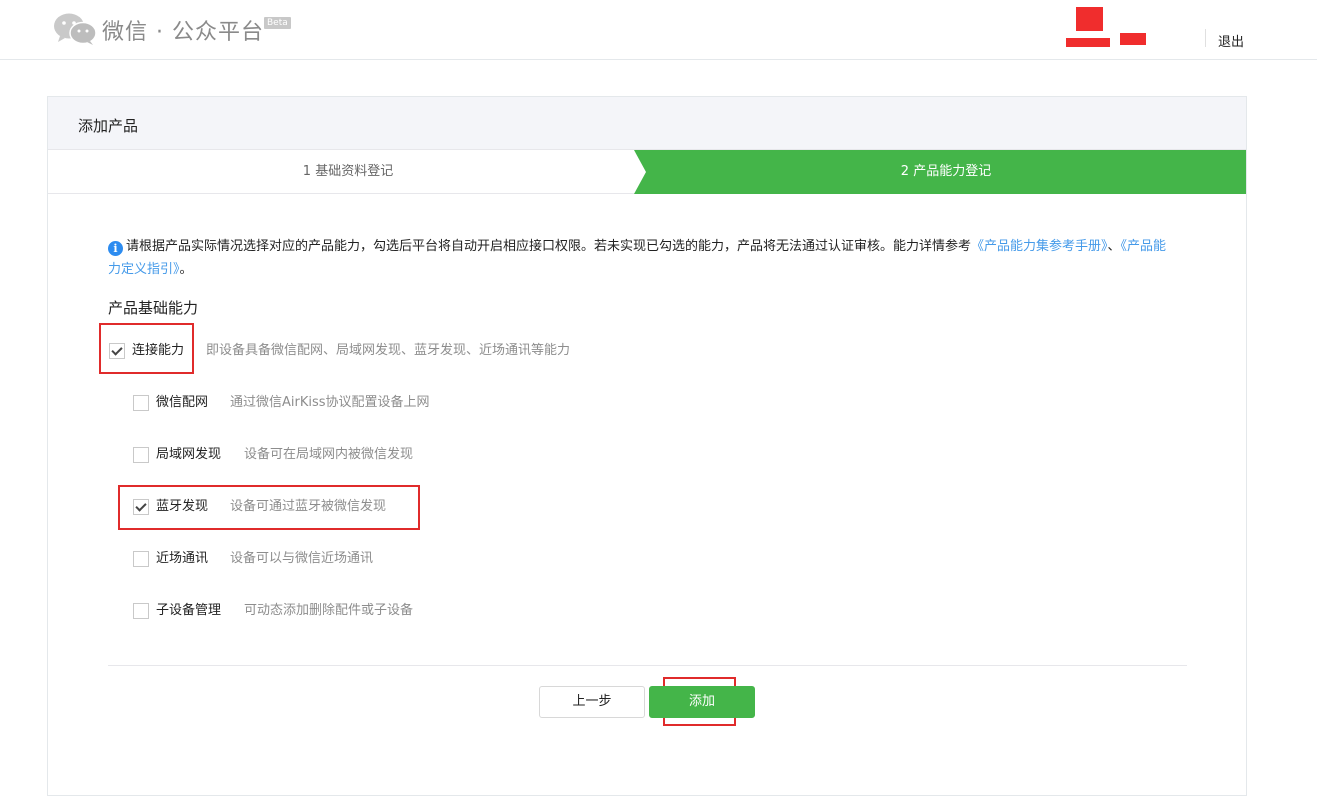  What do you see at coordinates (329, 610) in the screenshot?
I see `sub-device-management-desc: 可动态添加删除配件或子设备` at bounding box center [329, 610].